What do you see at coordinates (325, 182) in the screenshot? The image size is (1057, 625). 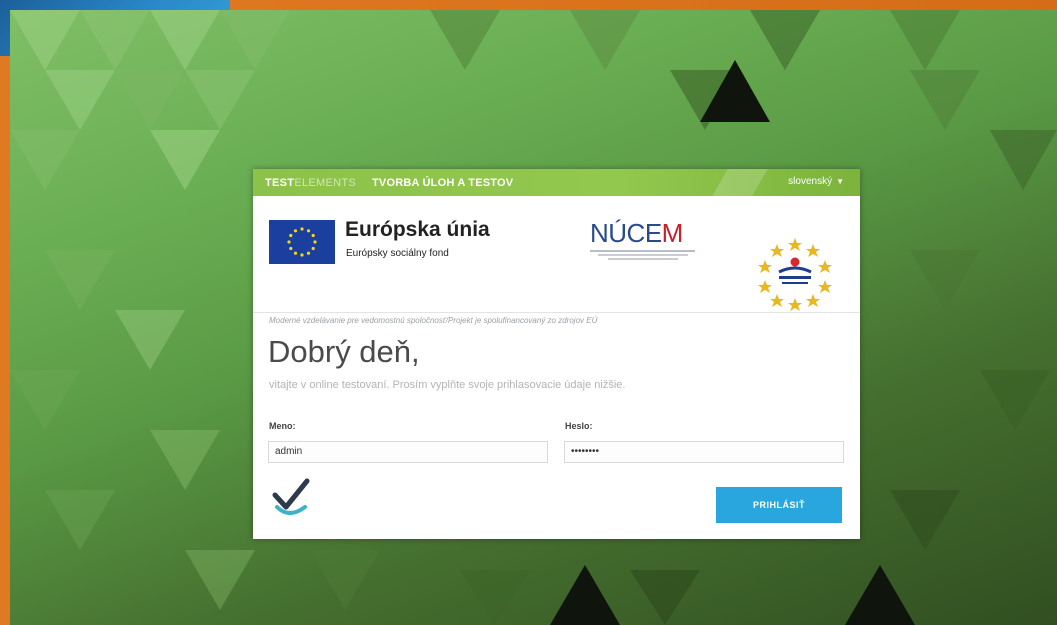 I see `brand-name-light: ELEMENTS` at bounding box center [325, 182].